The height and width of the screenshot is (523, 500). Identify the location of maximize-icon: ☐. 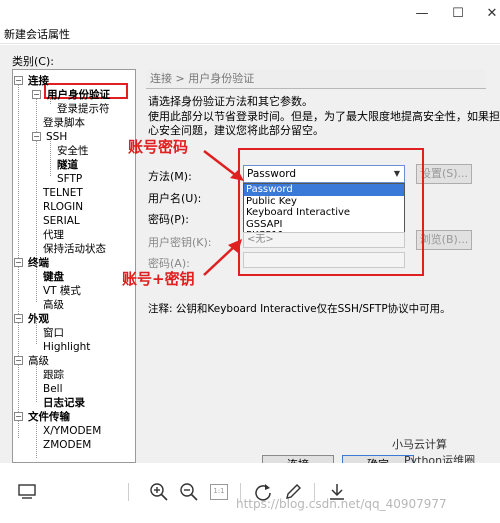
(458, 13).